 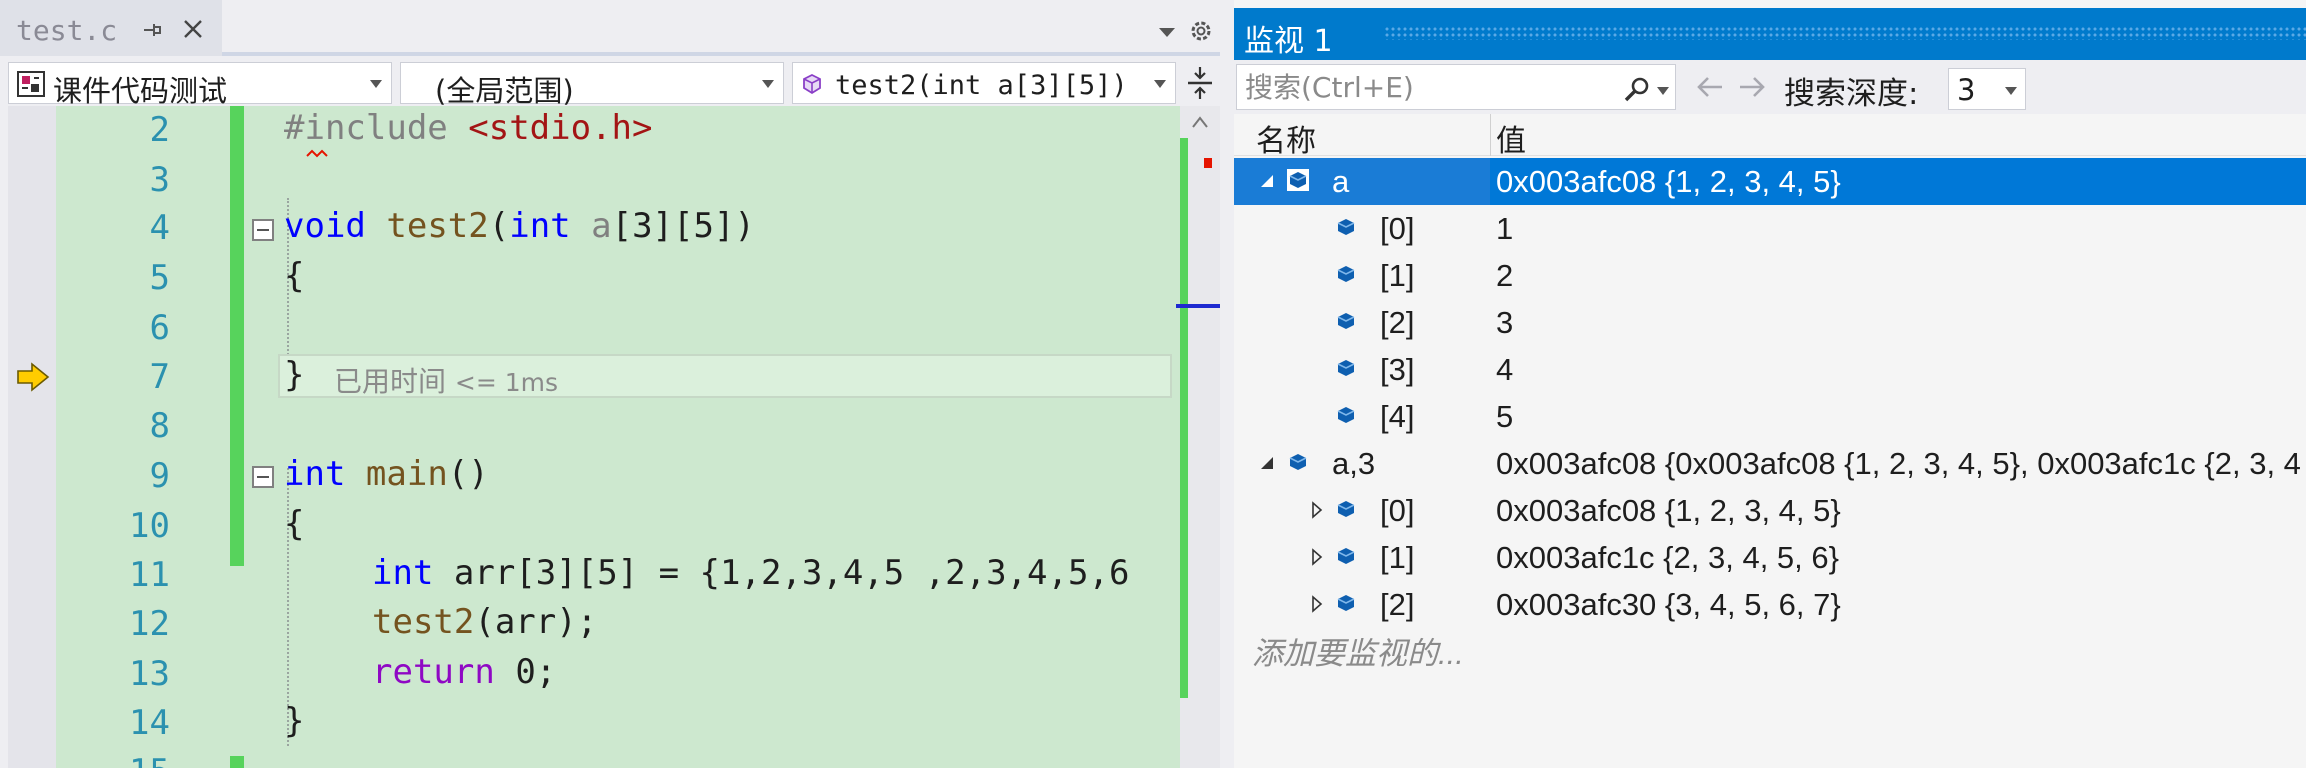 What do you see at coordinates (1227, 384) in the screenshot?
I see `pane-splitter` at bounding box center [1227, 384].